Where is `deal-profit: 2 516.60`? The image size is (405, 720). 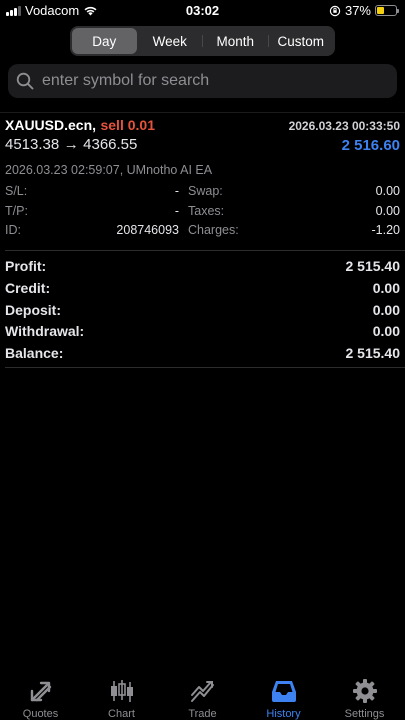 deal-profit: 2 516.60 is located at coordinates (370, 145).